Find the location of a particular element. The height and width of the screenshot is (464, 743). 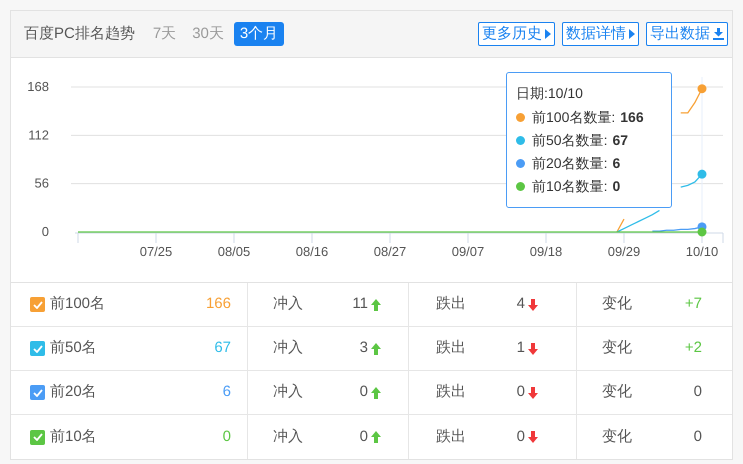

count-value: 6 is located at coordinates (226, 392).